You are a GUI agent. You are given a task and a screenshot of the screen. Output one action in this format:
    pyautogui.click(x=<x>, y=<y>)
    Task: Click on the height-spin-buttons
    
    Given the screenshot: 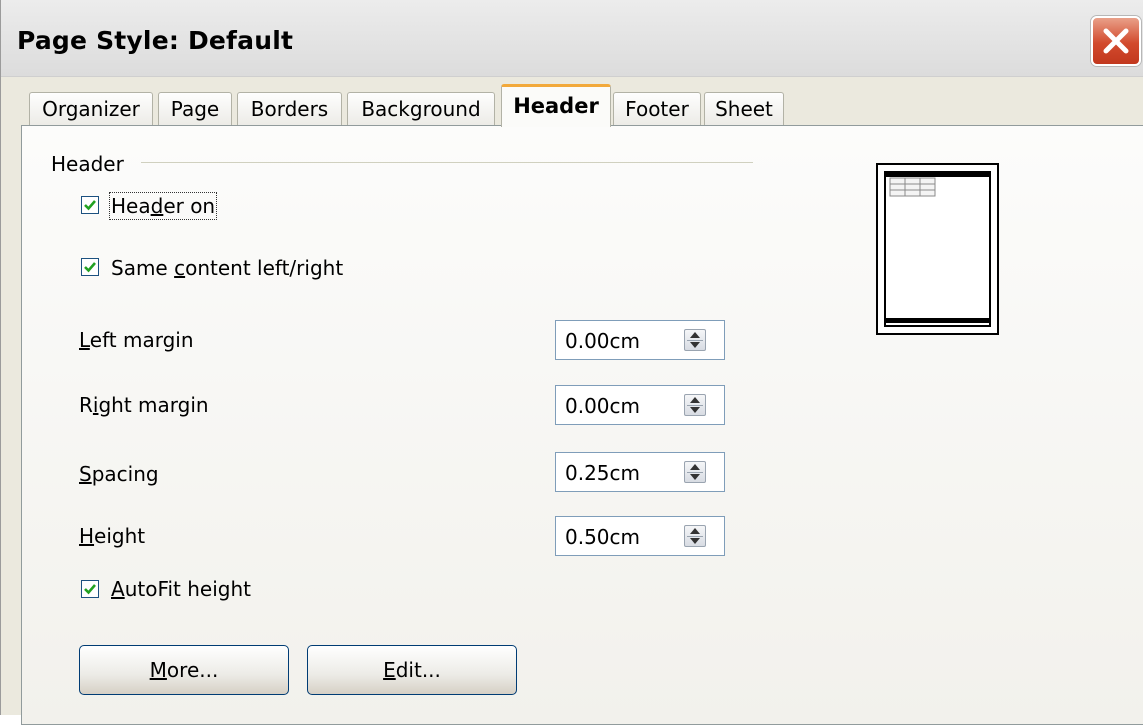 What is the action you would take?
    pyautogui.click(x=695, y=536)
    